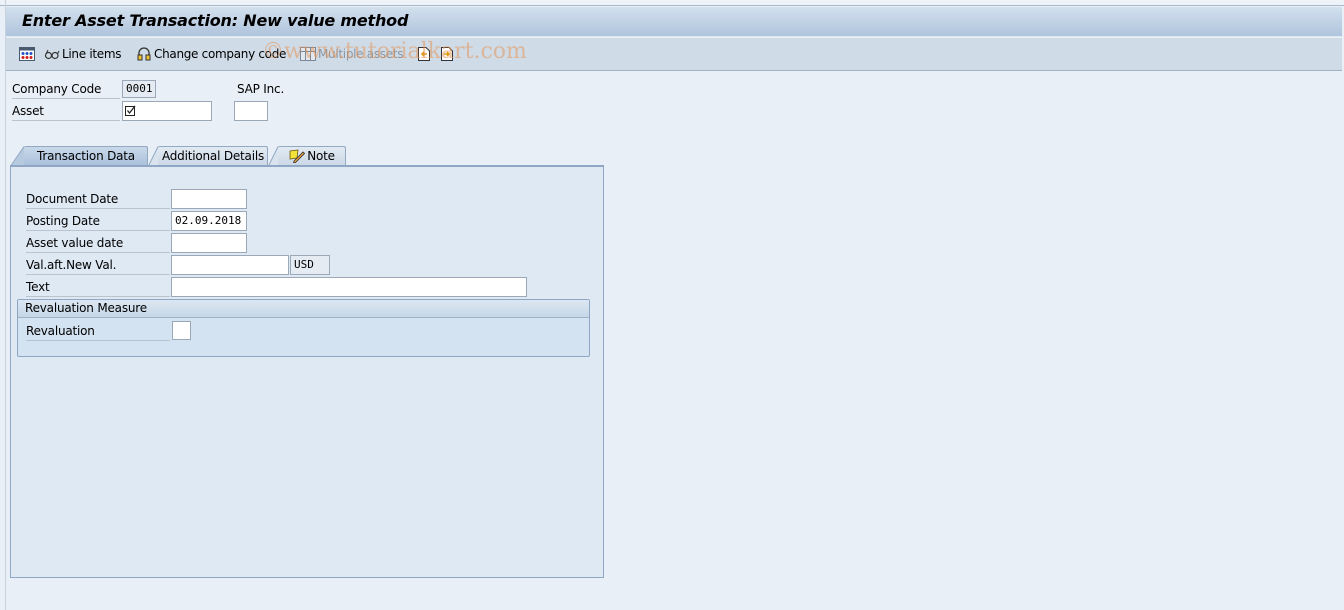  I want to click on text-field, so click(349, 287).